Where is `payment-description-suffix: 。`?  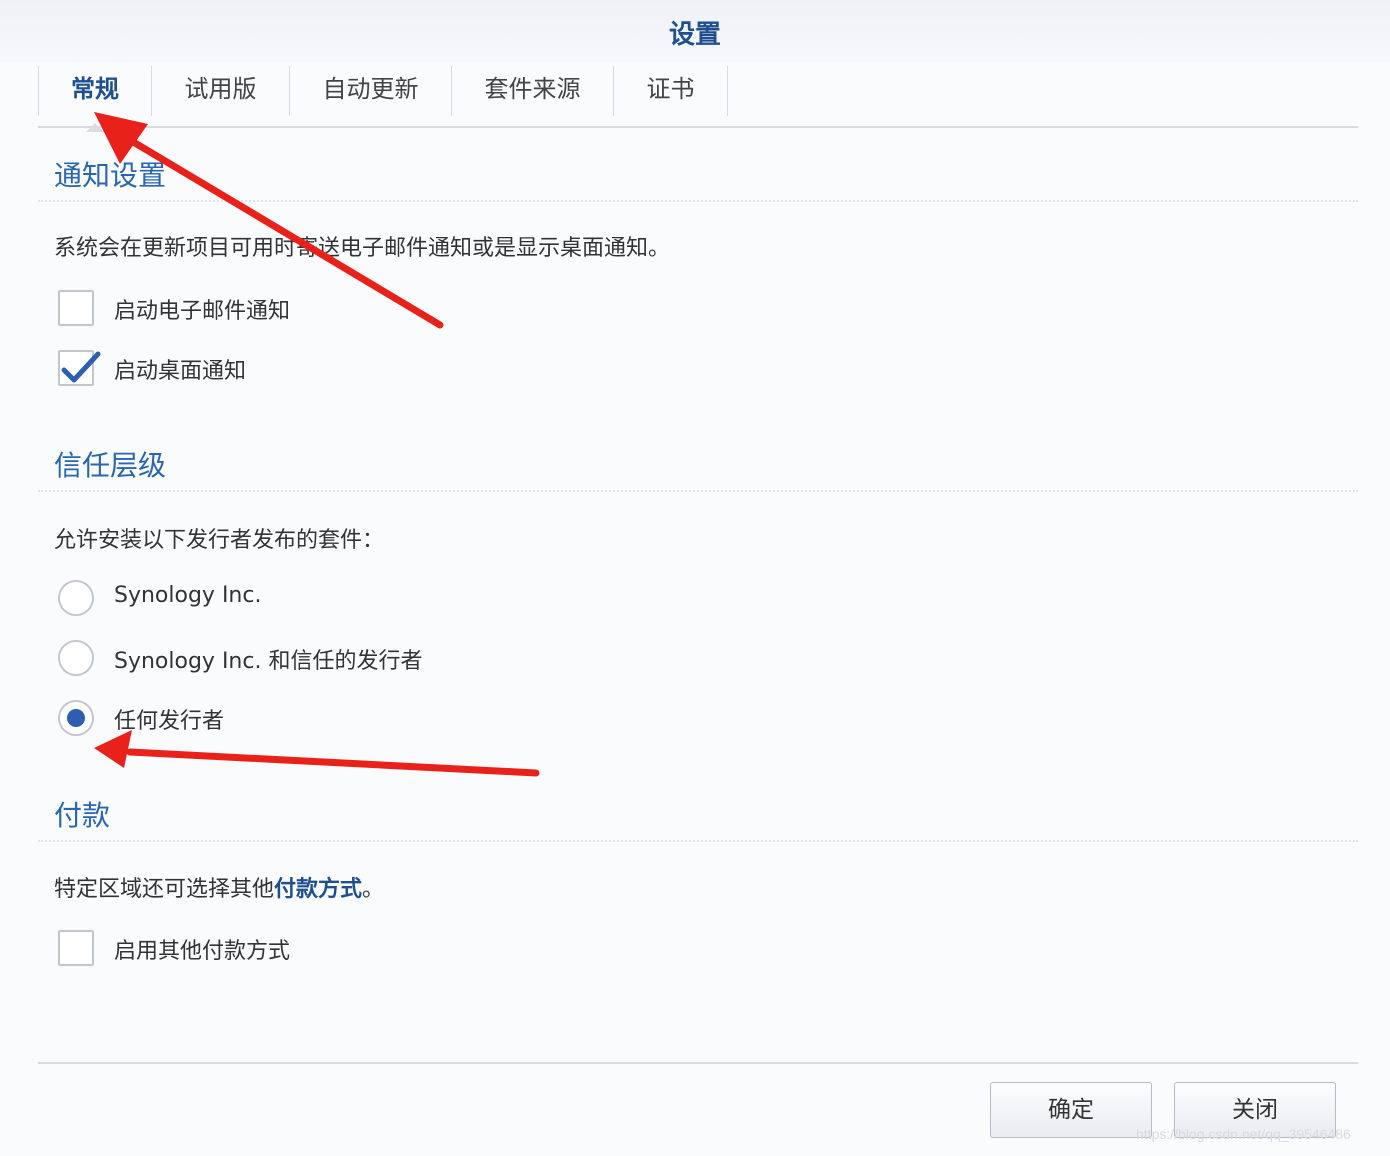 payment-description-suffix: 。 is located at coordinates (373, 889).